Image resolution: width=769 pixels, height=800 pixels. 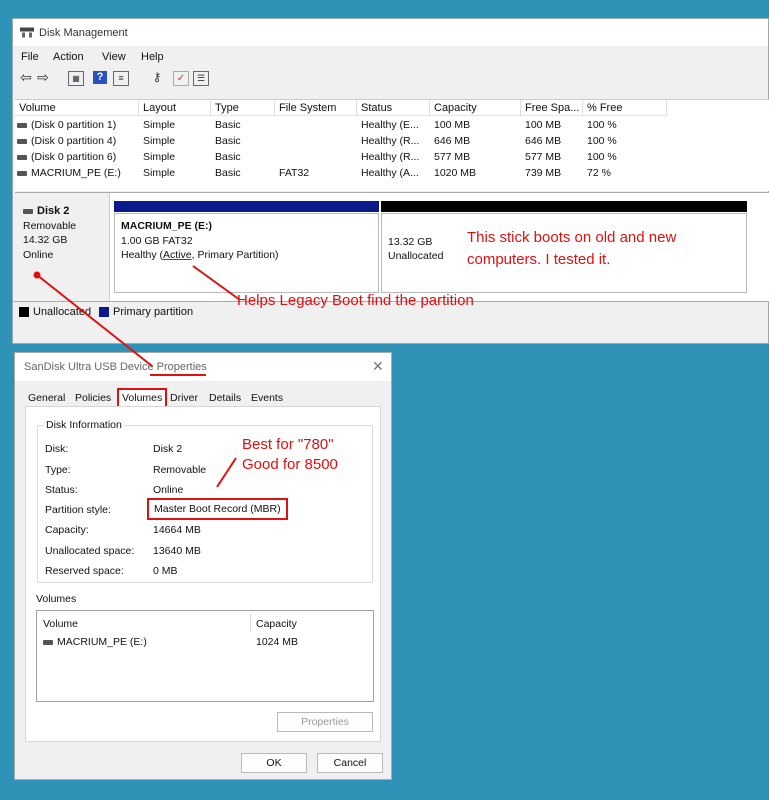 I want to click on menu-bar: File Action View Help, so click(x=390, y=57).